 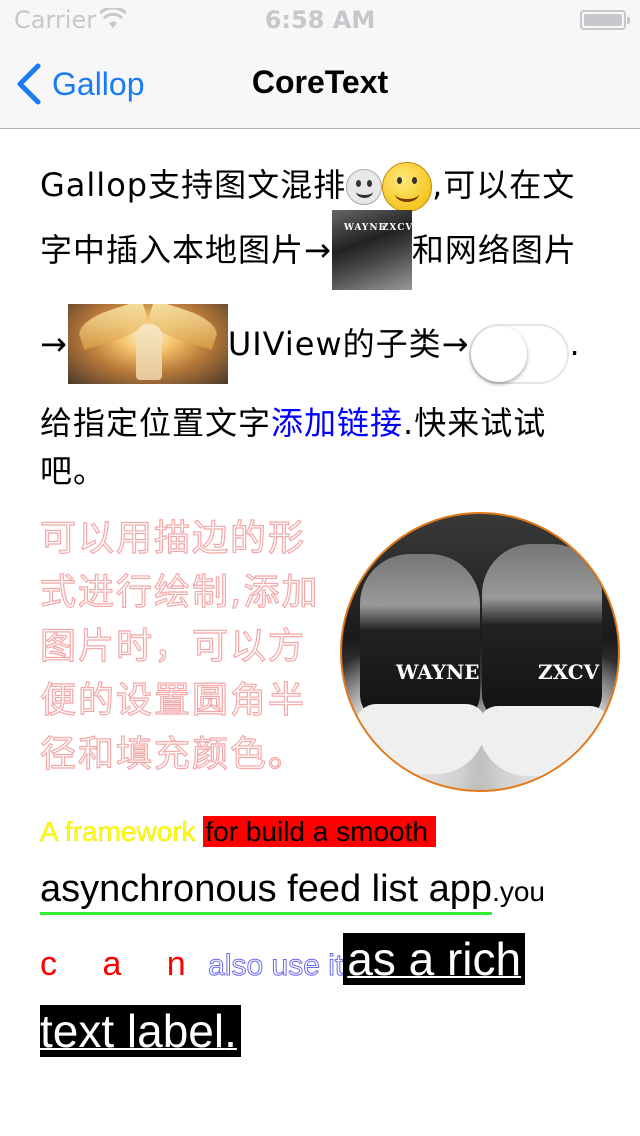 What do you see at coordinates (266, 891) in the screenshot?
I see `underlined-text: asynchronous feed list app` at bounding box center [266, 891].